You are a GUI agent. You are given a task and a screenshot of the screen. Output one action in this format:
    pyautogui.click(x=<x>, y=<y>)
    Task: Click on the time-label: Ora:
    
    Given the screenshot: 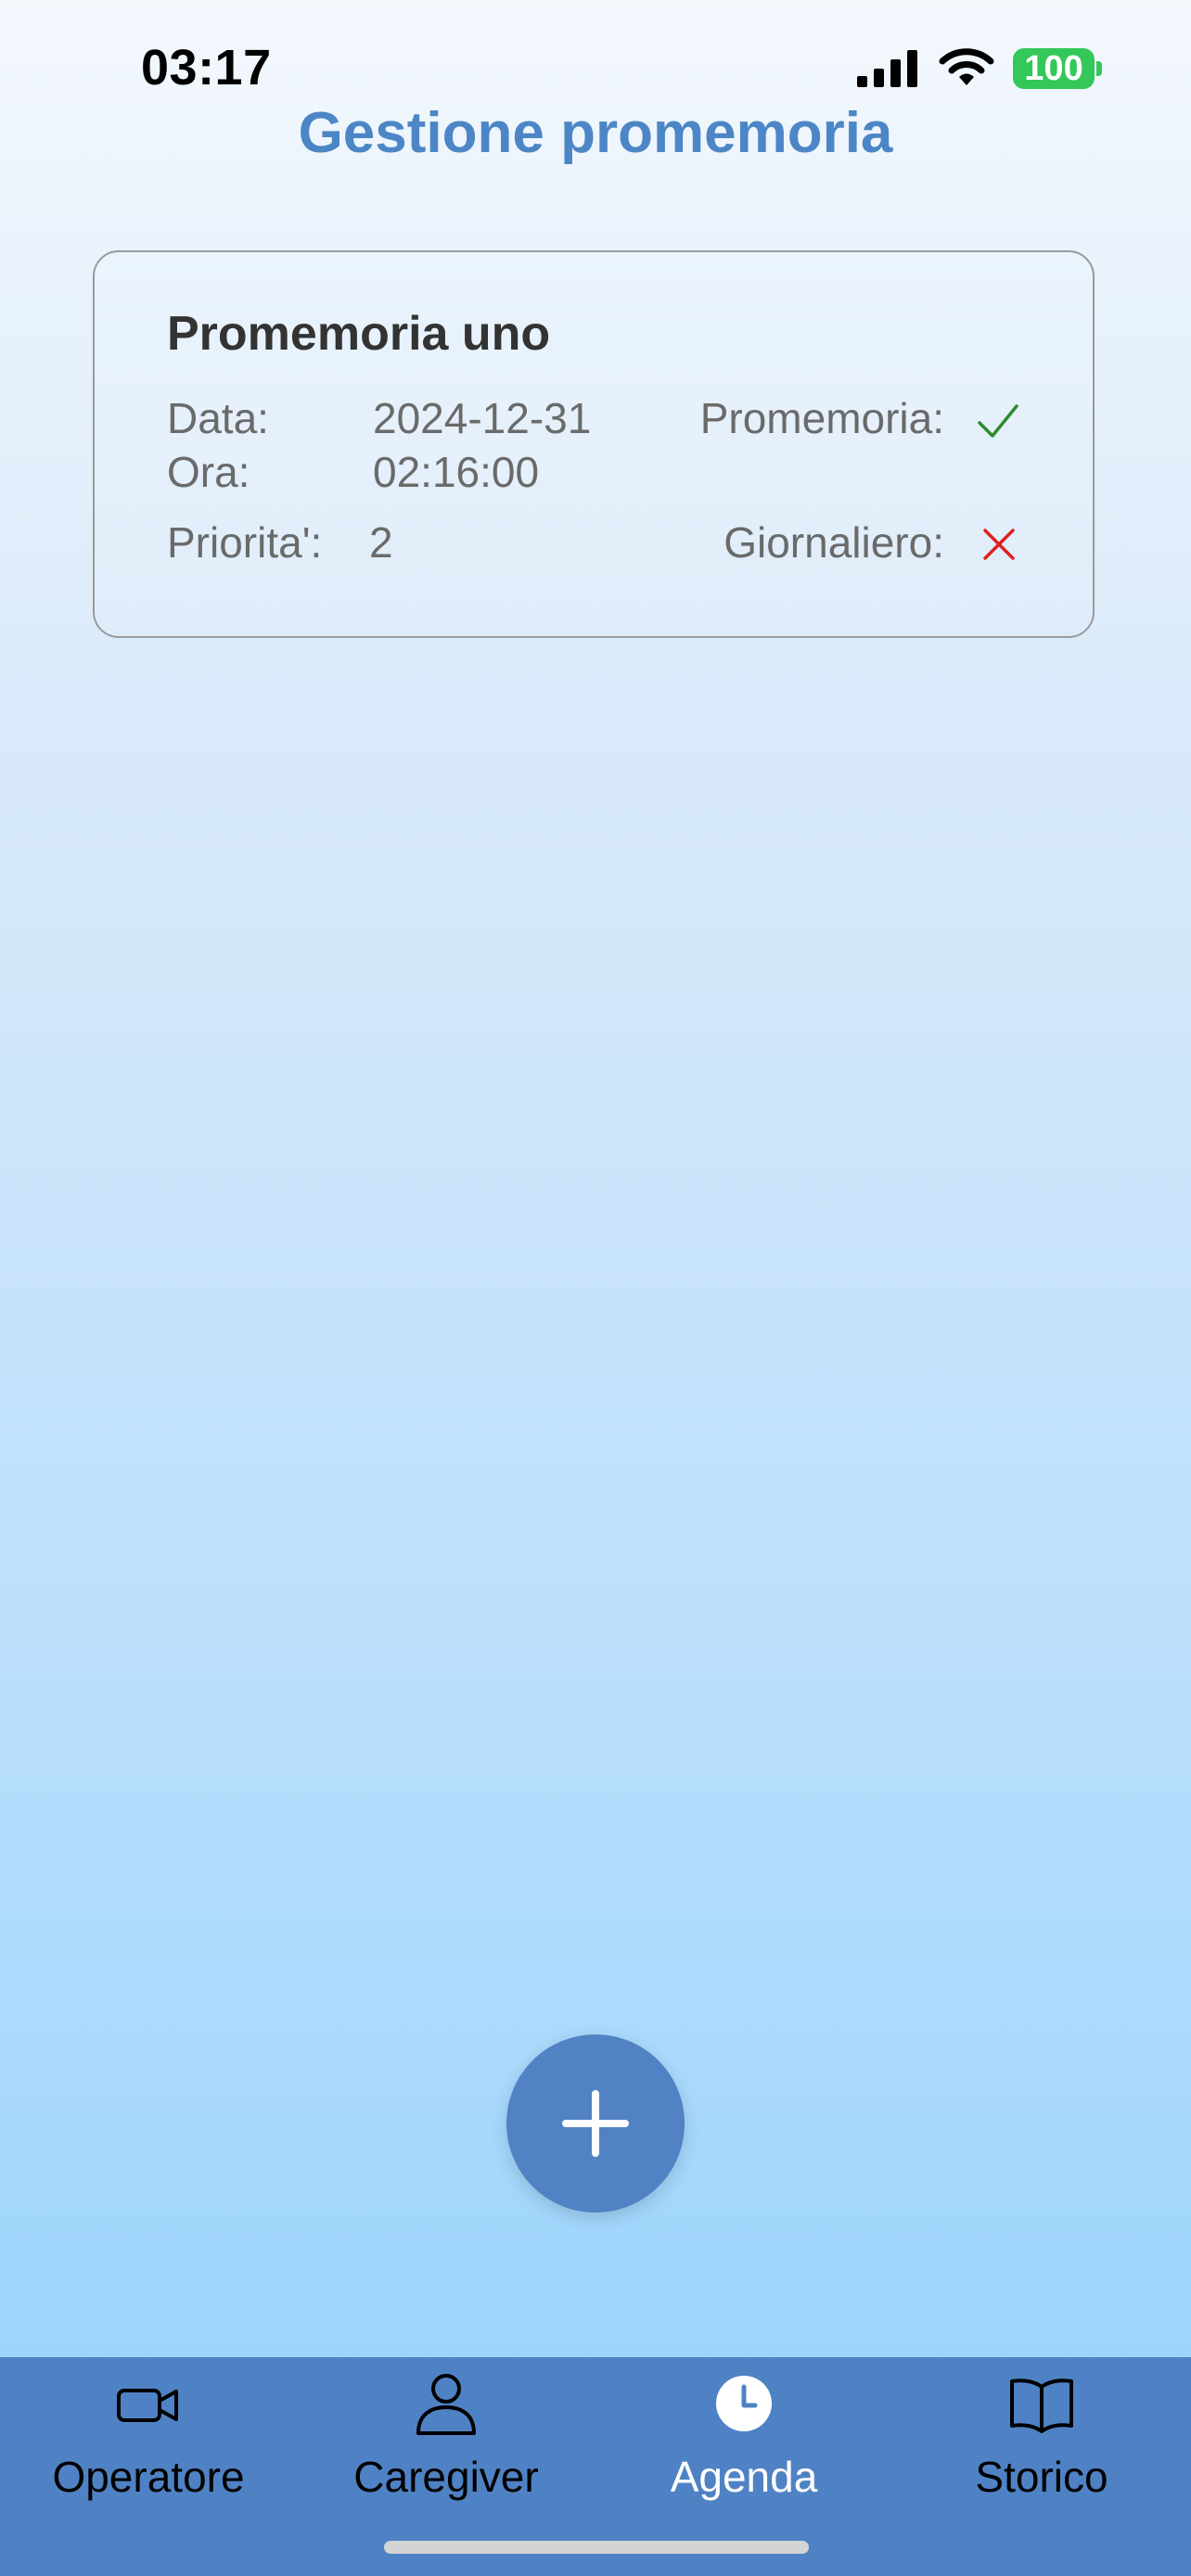 What is the action you would take?
    pyautogui.click(x=209, y=472)
    